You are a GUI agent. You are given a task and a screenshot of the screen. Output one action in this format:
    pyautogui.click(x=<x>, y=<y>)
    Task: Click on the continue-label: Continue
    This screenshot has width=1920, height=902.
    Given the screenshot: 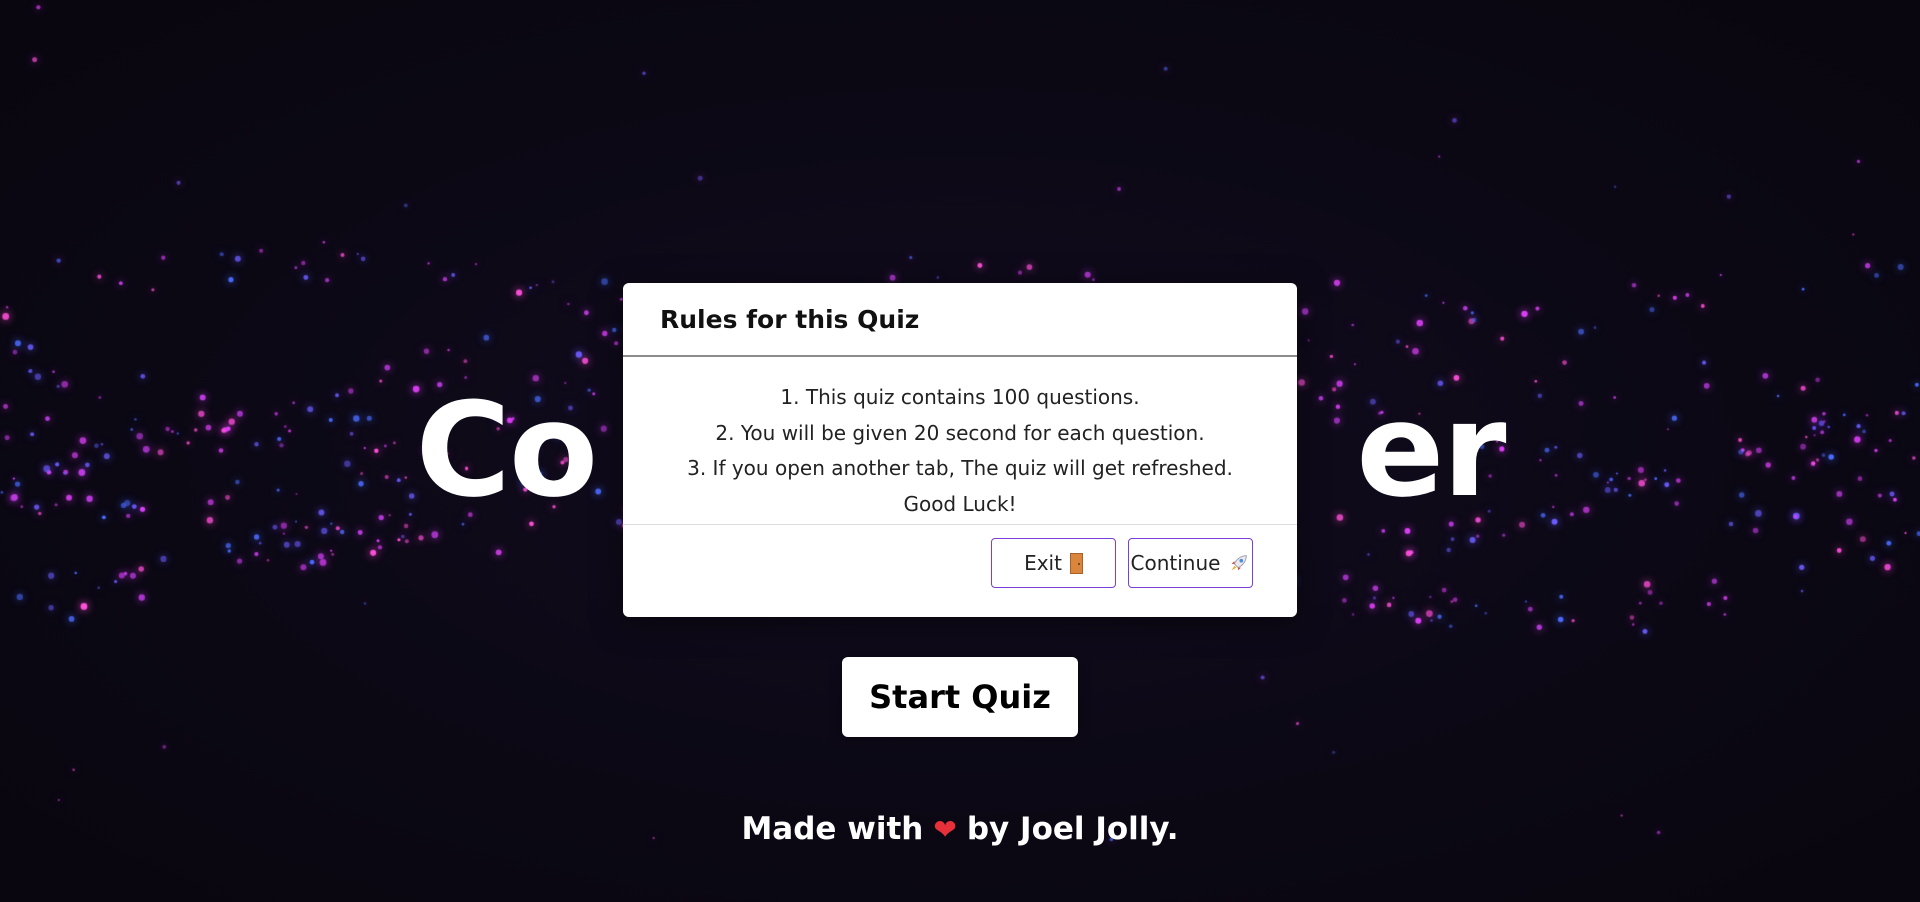 What is the action you would take?
    pyautogui.click(x=1175, y=563)
    